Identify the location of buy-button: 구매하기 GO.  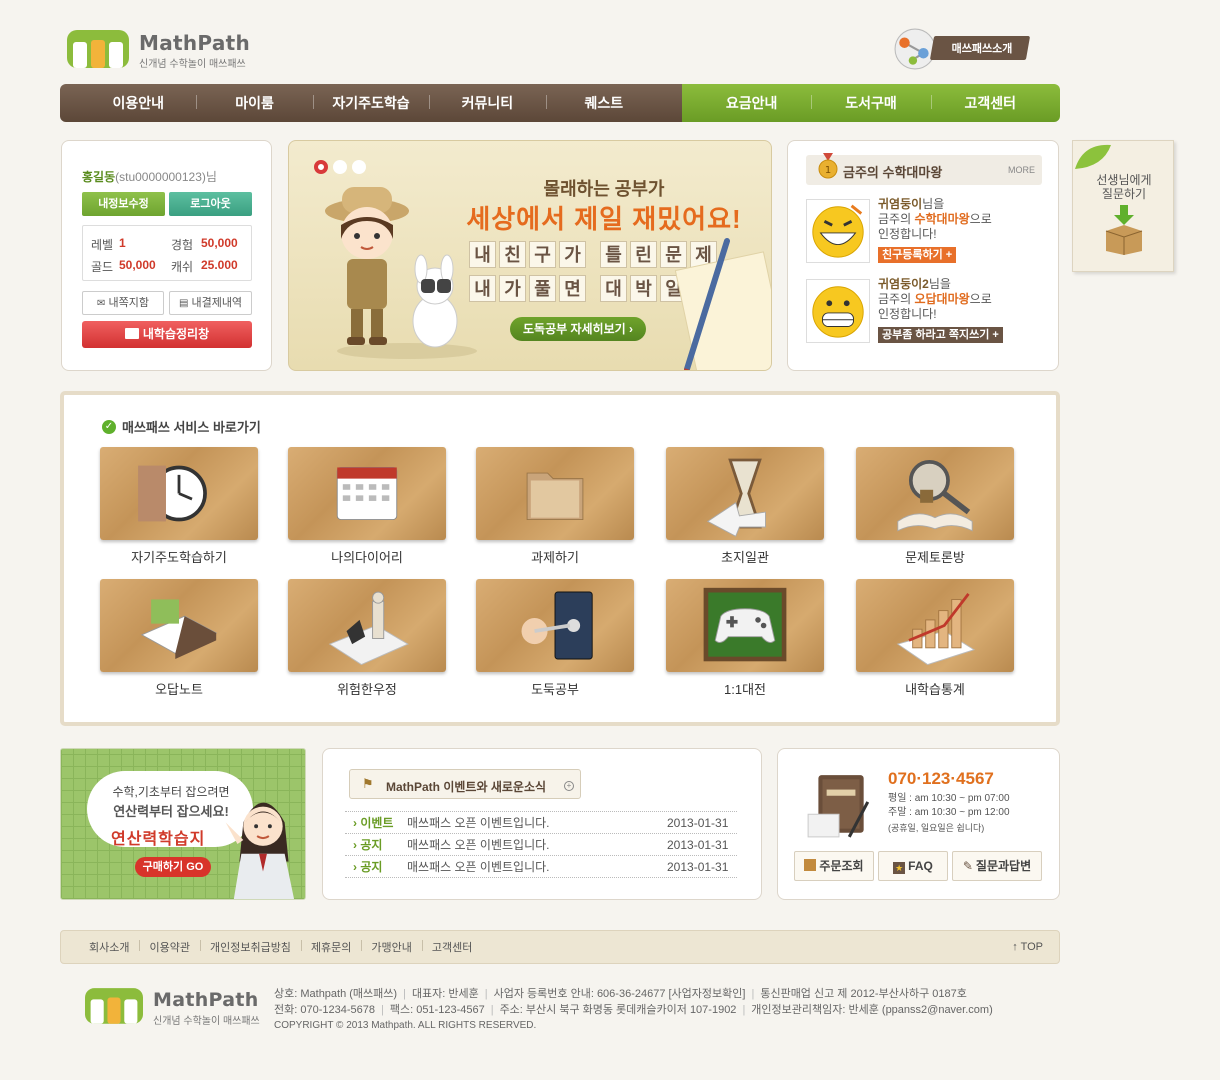
(173, 867).